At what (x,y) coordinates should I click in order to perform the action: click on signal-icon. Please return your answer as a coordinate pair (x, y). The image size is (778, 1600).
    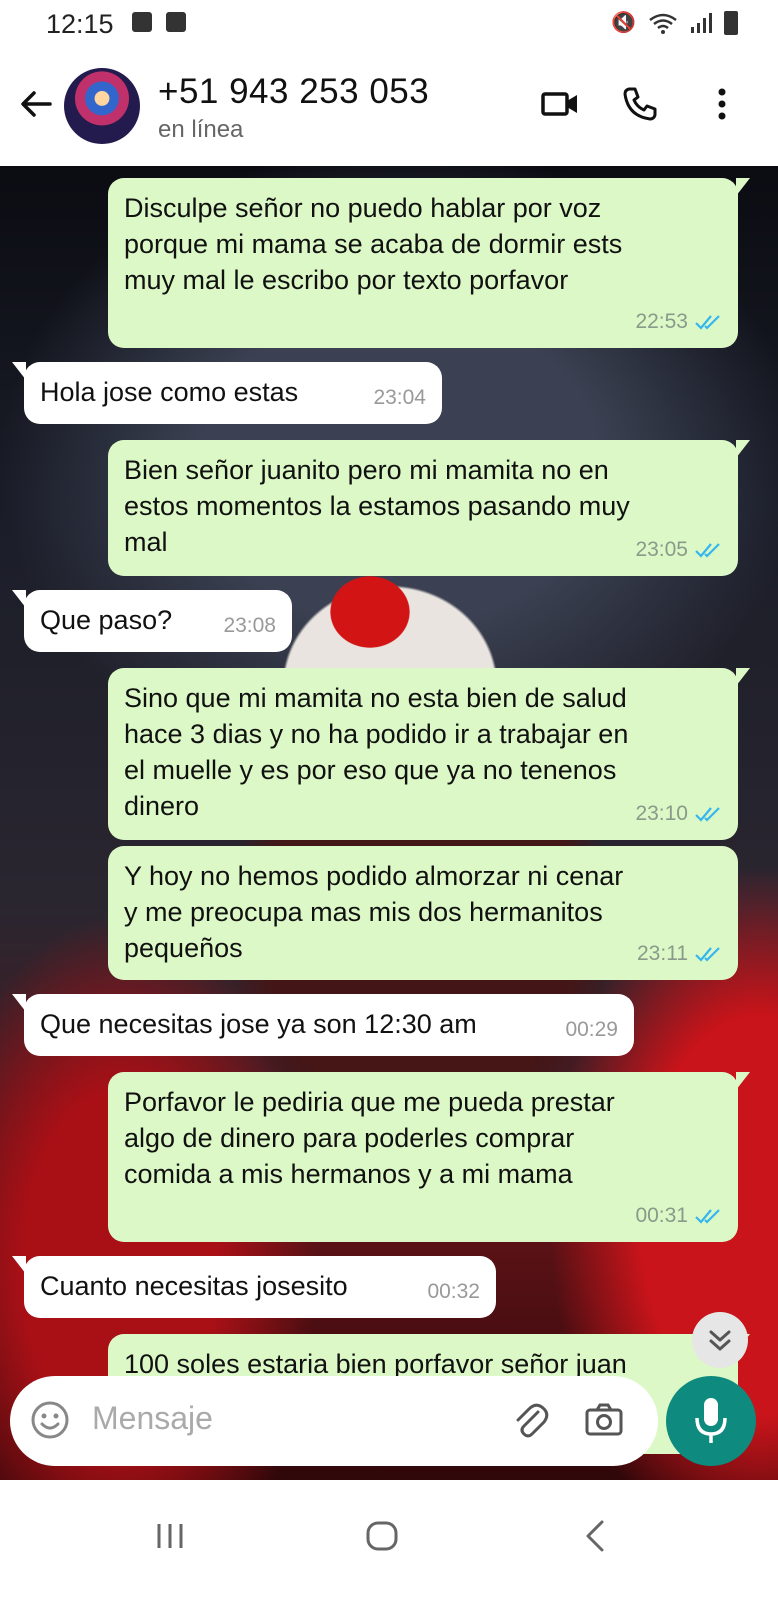
    Looking at the image, I should click on (701, 22).